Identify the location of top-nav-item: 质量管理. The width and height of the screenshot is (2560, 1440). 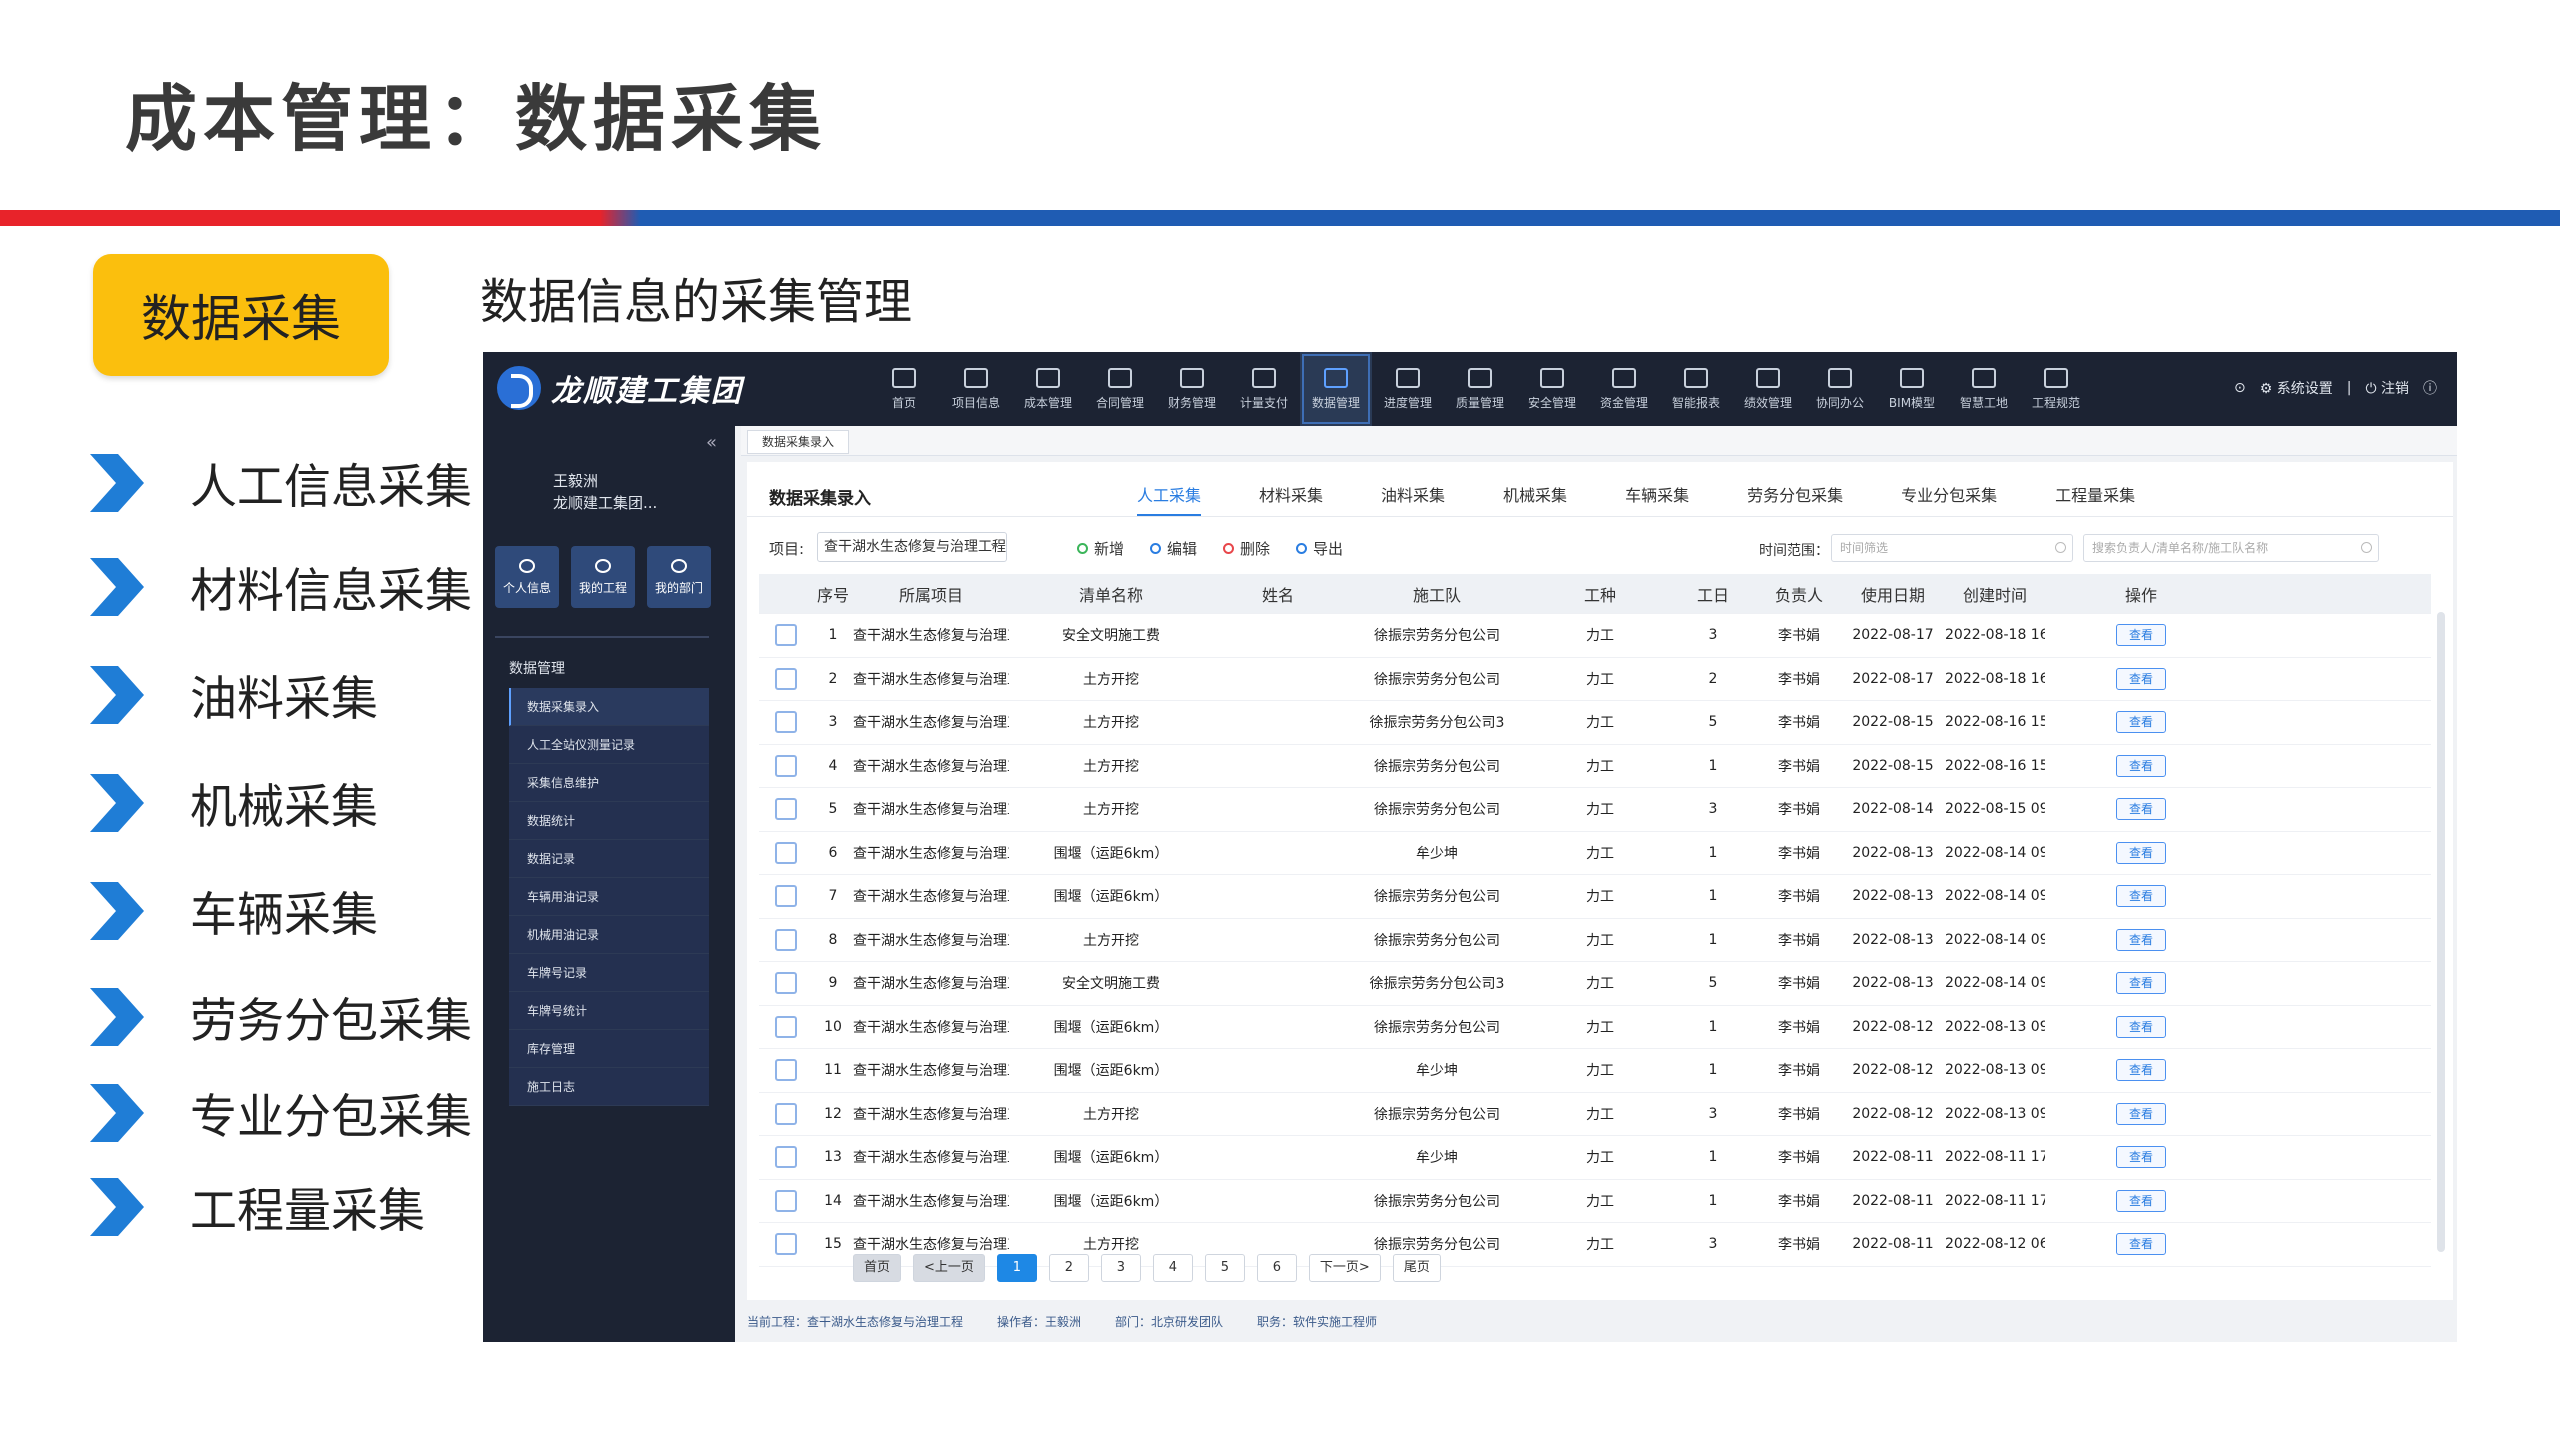
(1480, 389).